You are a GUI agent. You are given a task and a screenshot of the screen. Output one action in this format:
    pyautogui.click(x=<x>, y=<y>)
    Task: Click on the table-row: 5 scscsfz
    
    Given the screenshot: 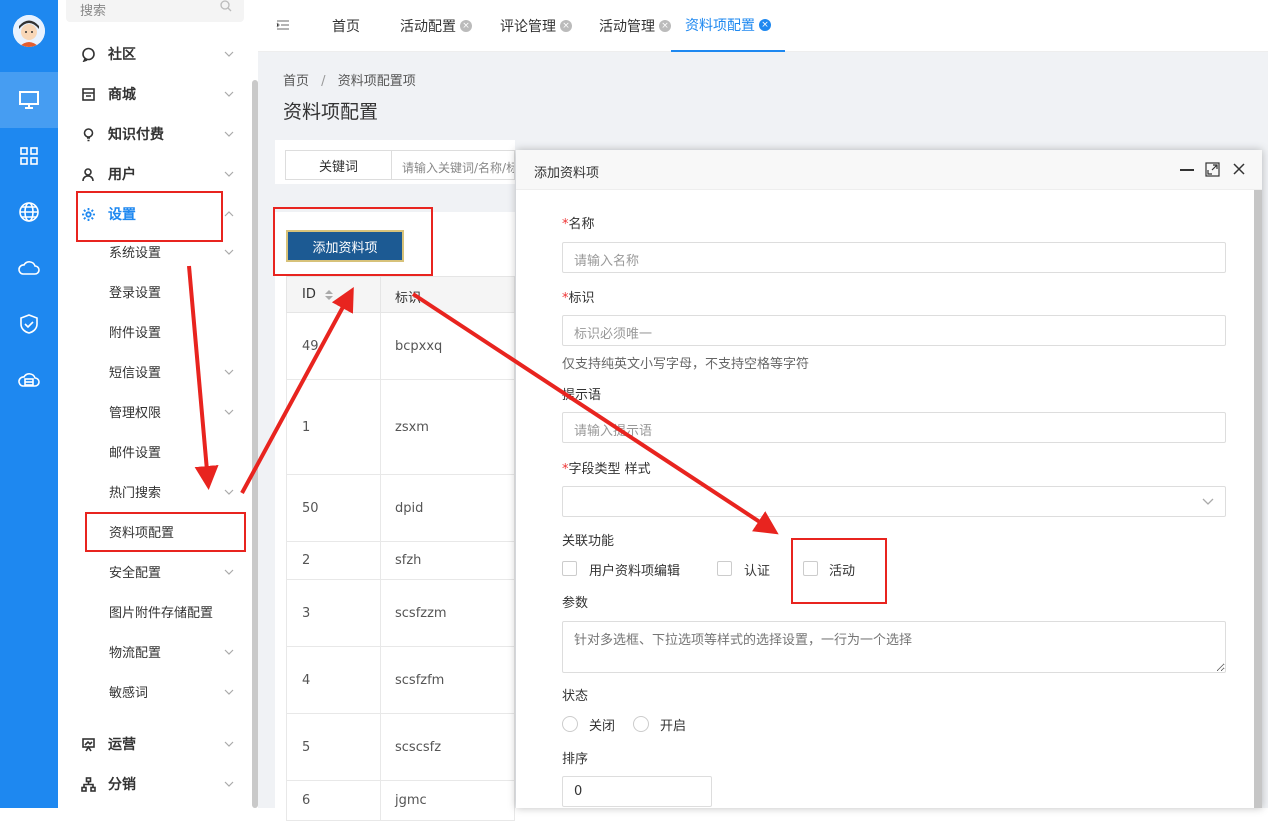 What is the action you would take?
    pyautogui.click(x=400, y=747)
    